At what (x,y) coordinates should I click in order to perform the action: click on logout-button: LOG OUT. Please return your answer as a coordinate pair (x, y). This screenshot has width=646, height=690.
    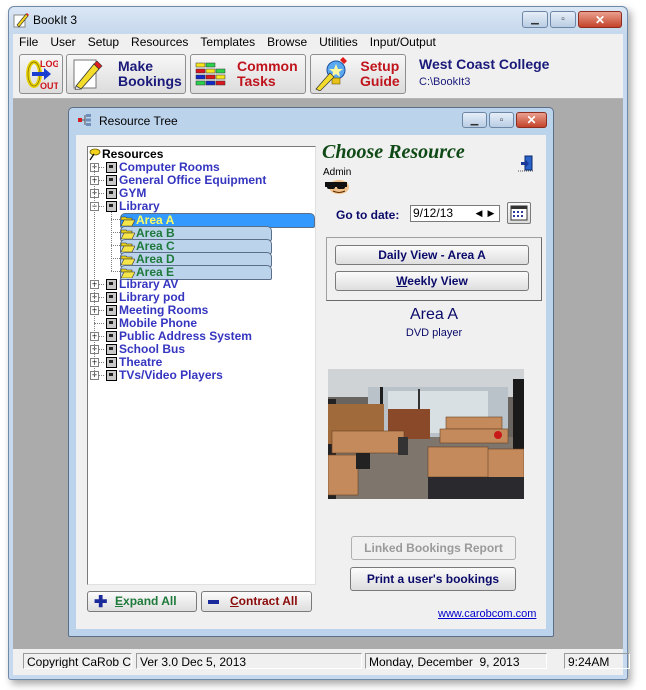
    Looking at the image, I should click on (41, 74).